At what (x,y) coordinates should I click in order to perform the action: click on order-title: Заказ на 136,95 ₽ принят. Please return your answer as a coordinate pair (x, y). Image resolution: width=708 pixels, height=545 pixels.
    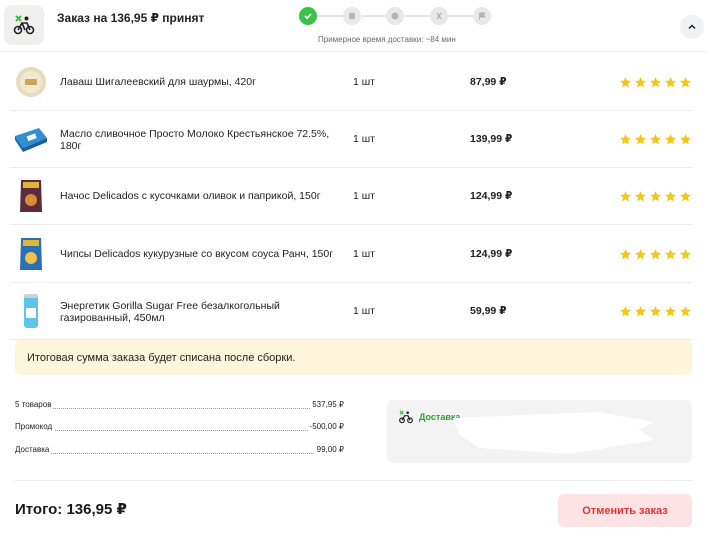
    Looking at the image, I should click on (131, 18).